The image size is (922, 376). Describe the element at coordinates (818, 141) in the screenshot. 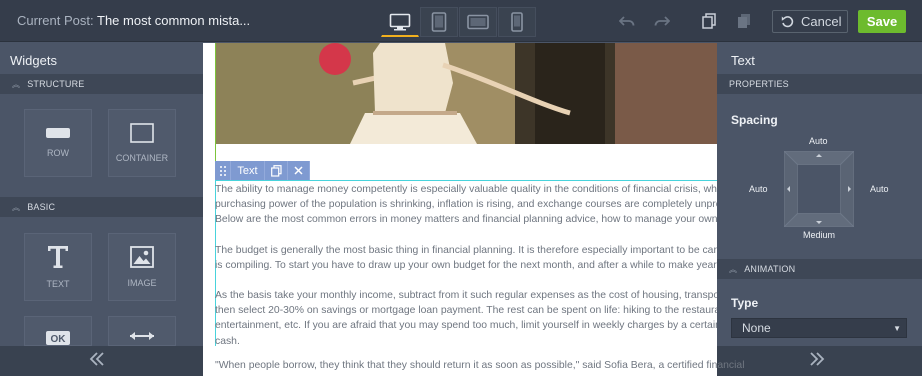

I see `spacing-top-value: Auto` at that location.